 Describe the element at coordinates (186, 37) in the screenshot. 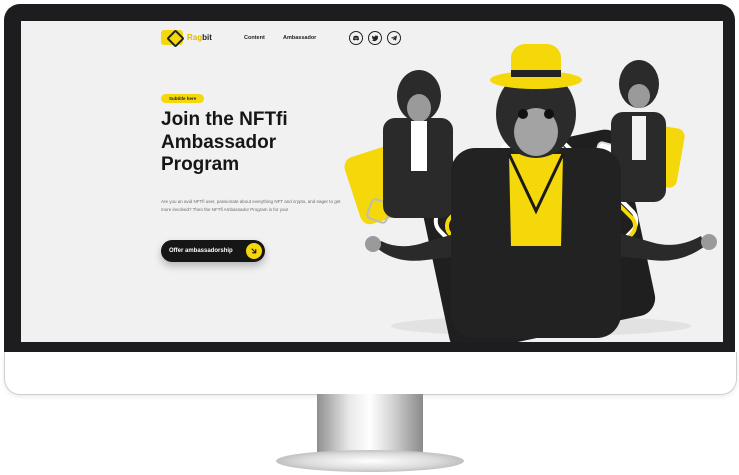

I see `logo: Ragbit` at that location.